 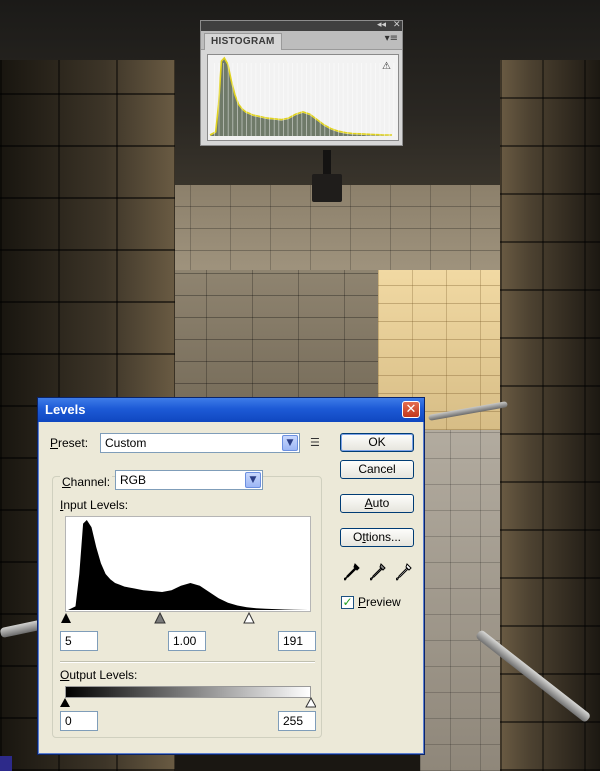 I want to click on ceiling-lamp, so click(x=327, y=176).